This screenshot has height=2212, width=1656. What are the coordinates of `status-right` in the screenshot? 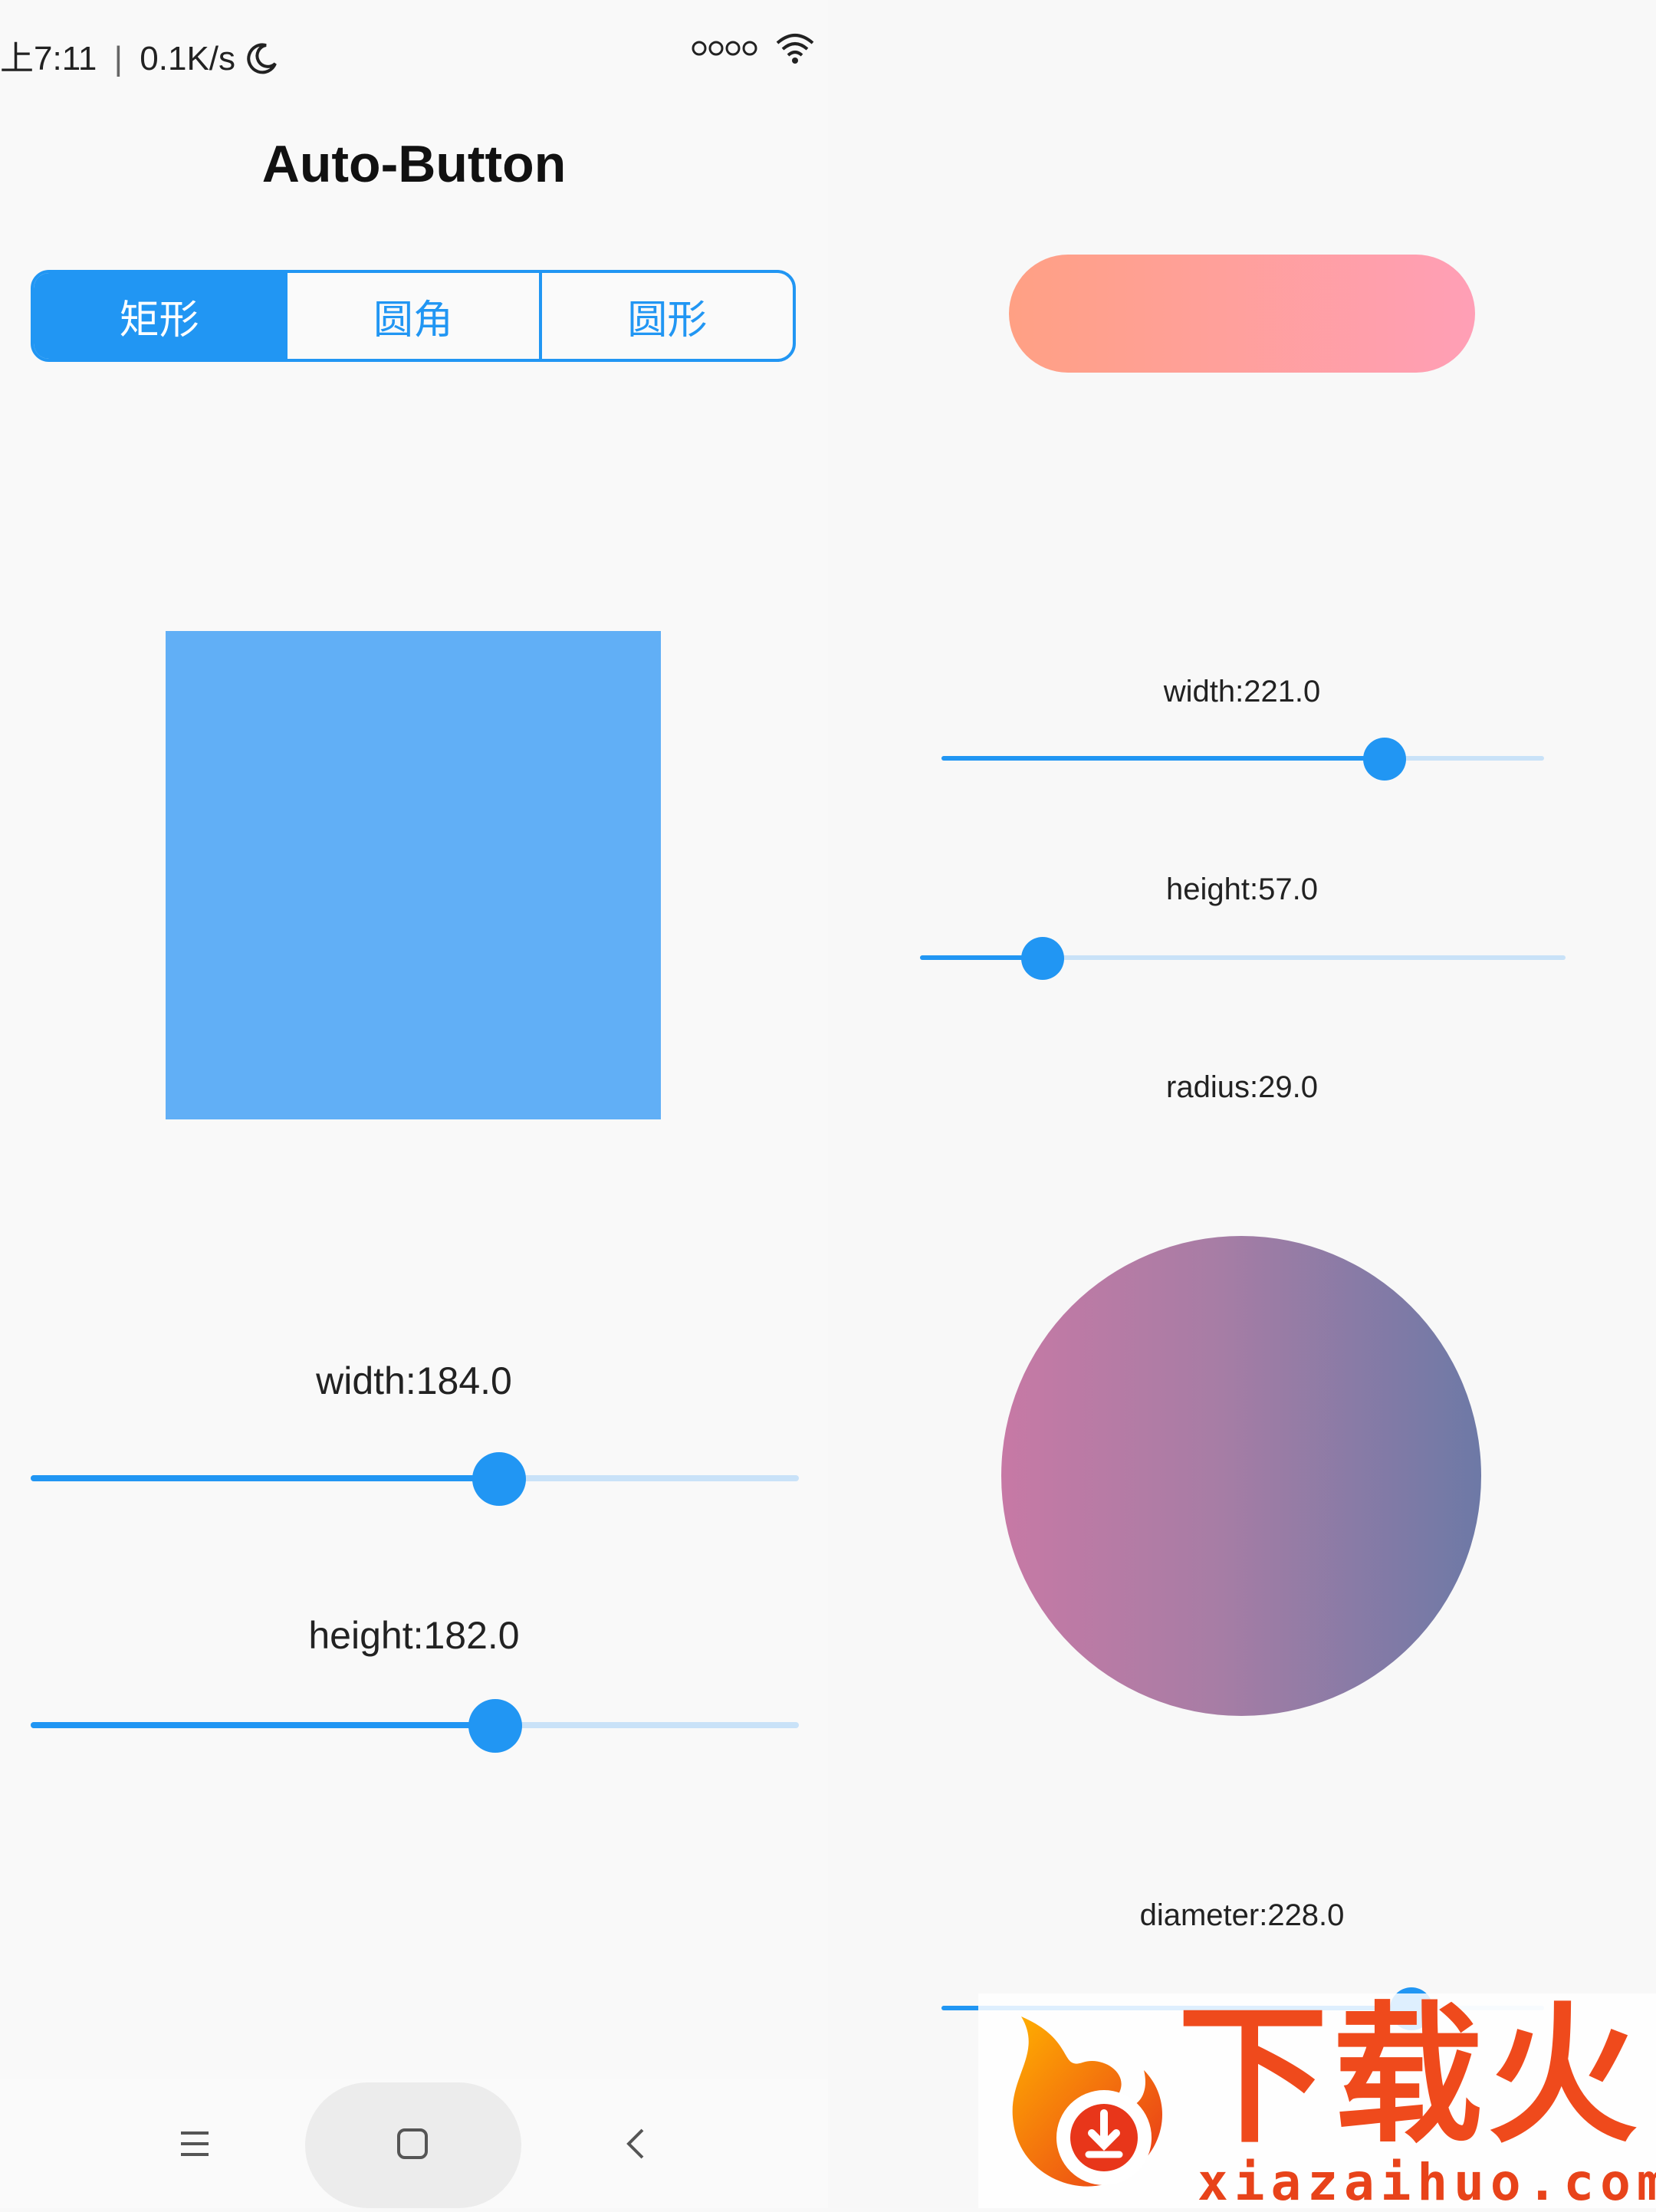 It's located at (754, 51).